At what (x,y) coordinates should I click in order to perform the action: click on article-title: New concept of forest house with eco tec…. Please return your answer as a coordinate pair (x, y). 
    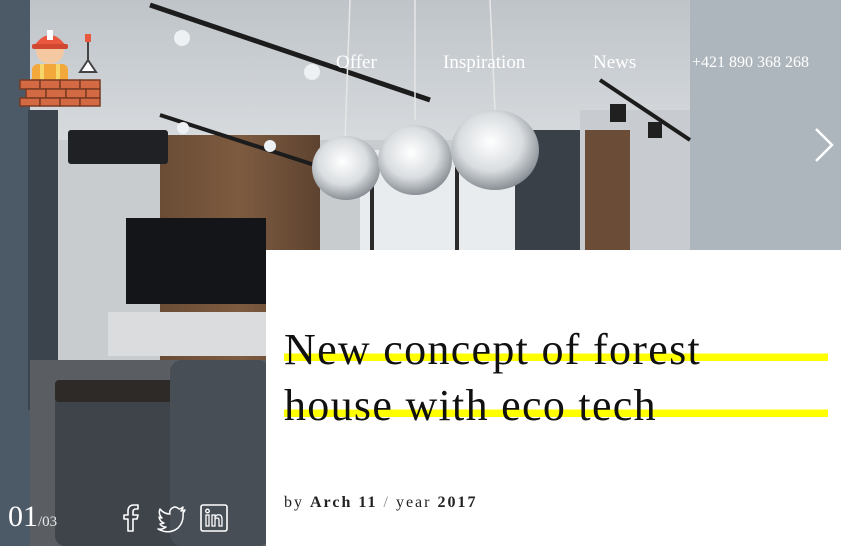
    Looking at the image, I should click on (559, 378).